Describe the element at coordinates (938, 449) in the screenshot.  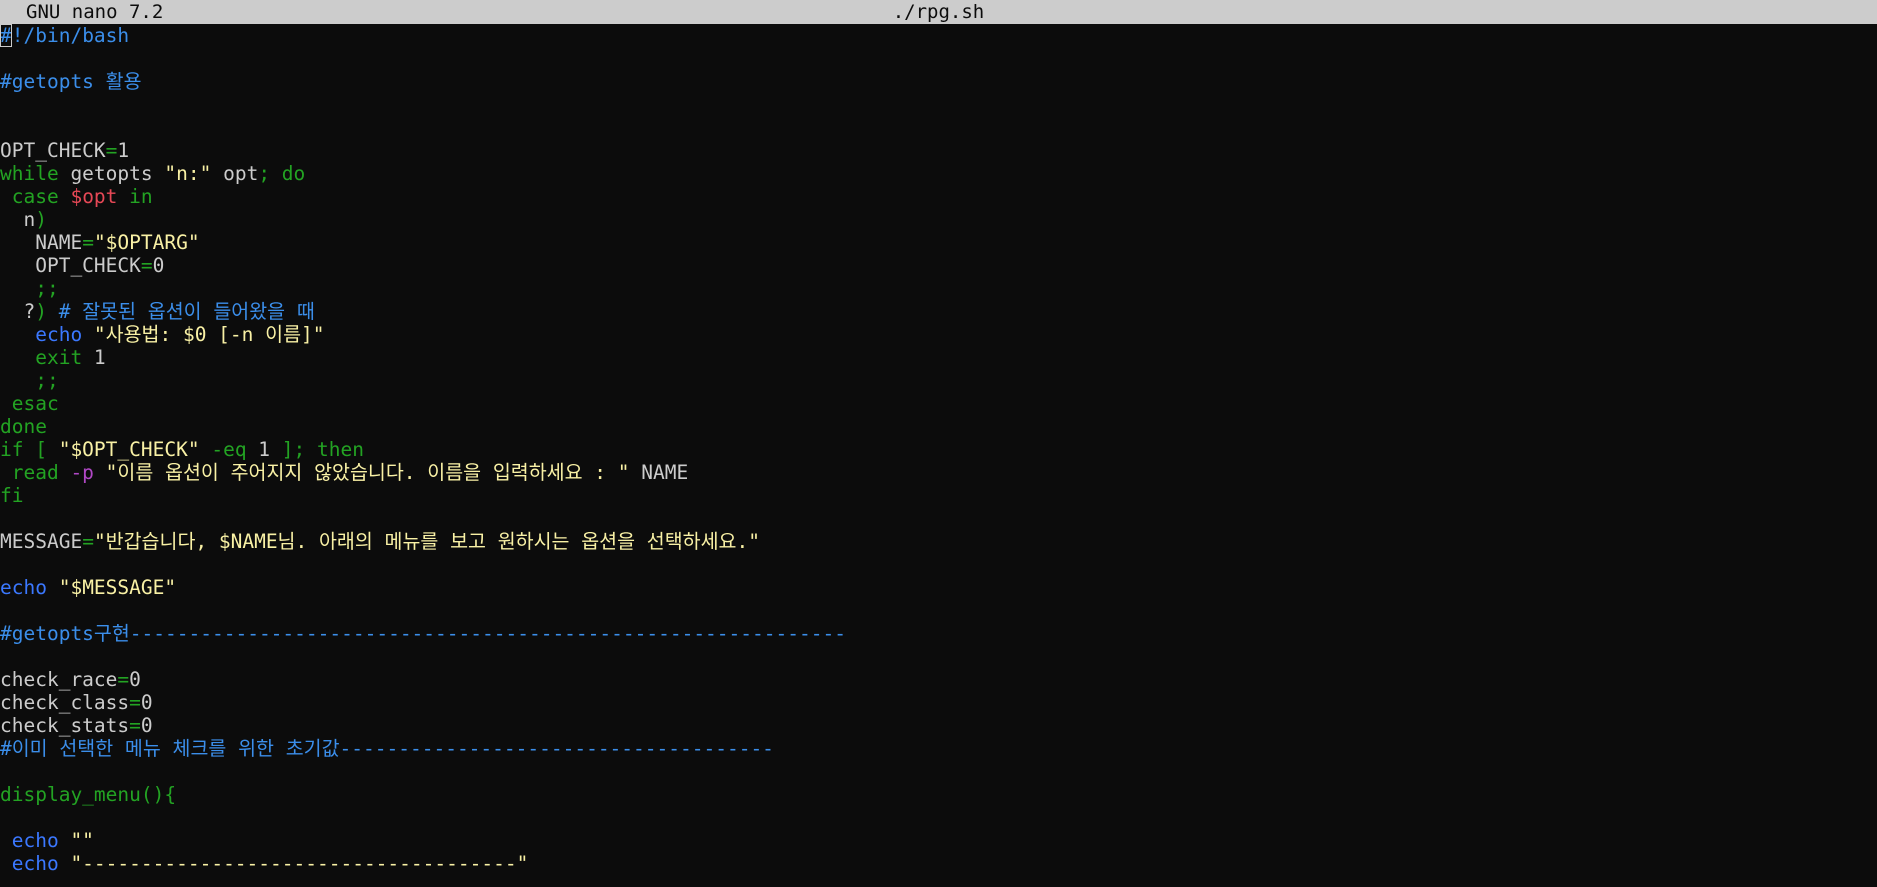
I see `code-line: if [ "$OPT_CHECK" -eq 1 ]; then` at that location.